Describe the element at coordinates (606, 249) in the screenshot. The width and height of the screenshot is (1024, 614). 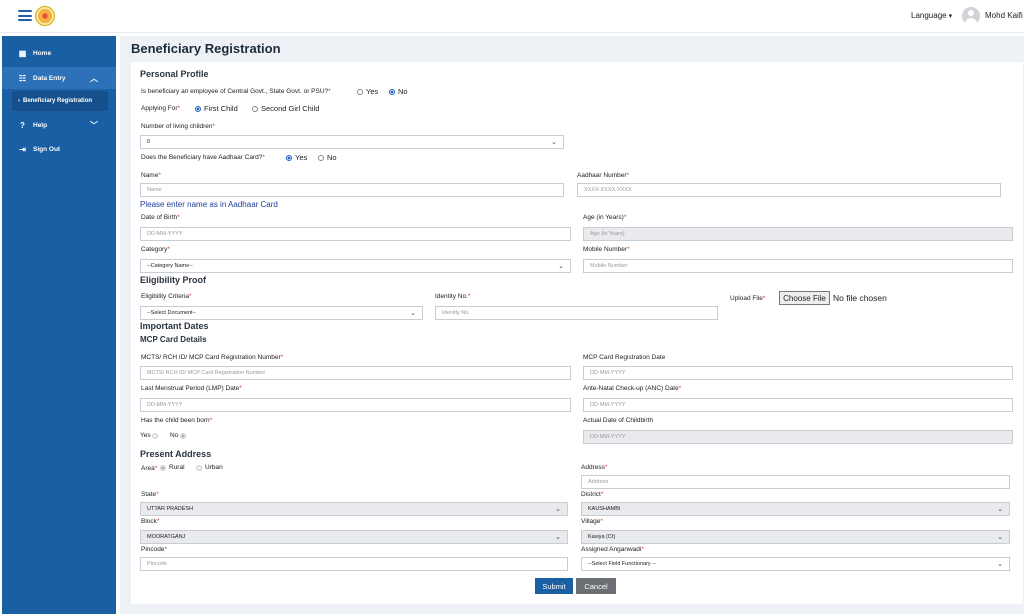
I see `mobile-label: Mobile Number*` at that location.